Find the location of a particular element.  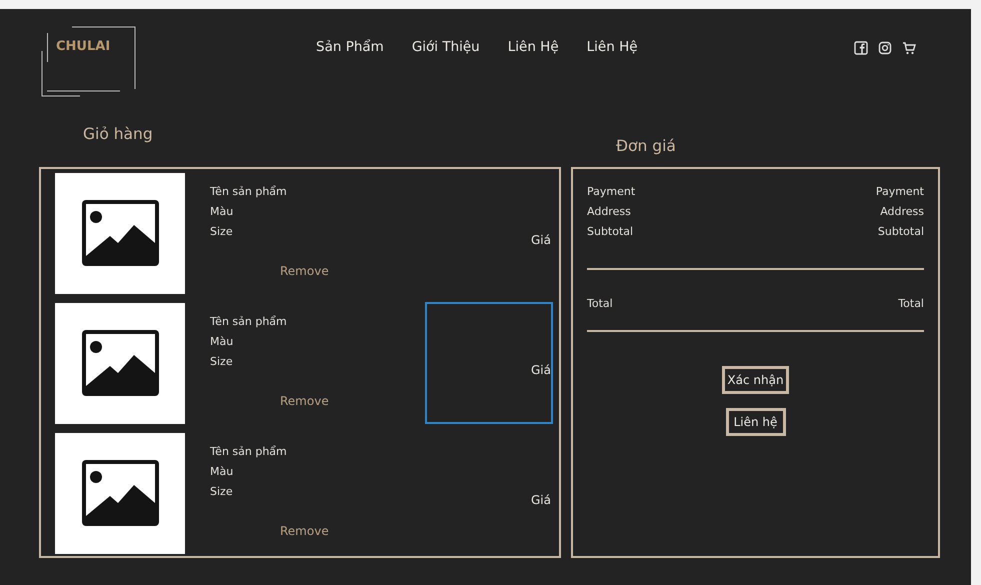

summary-value: Address is located at coordinates (902, 212).